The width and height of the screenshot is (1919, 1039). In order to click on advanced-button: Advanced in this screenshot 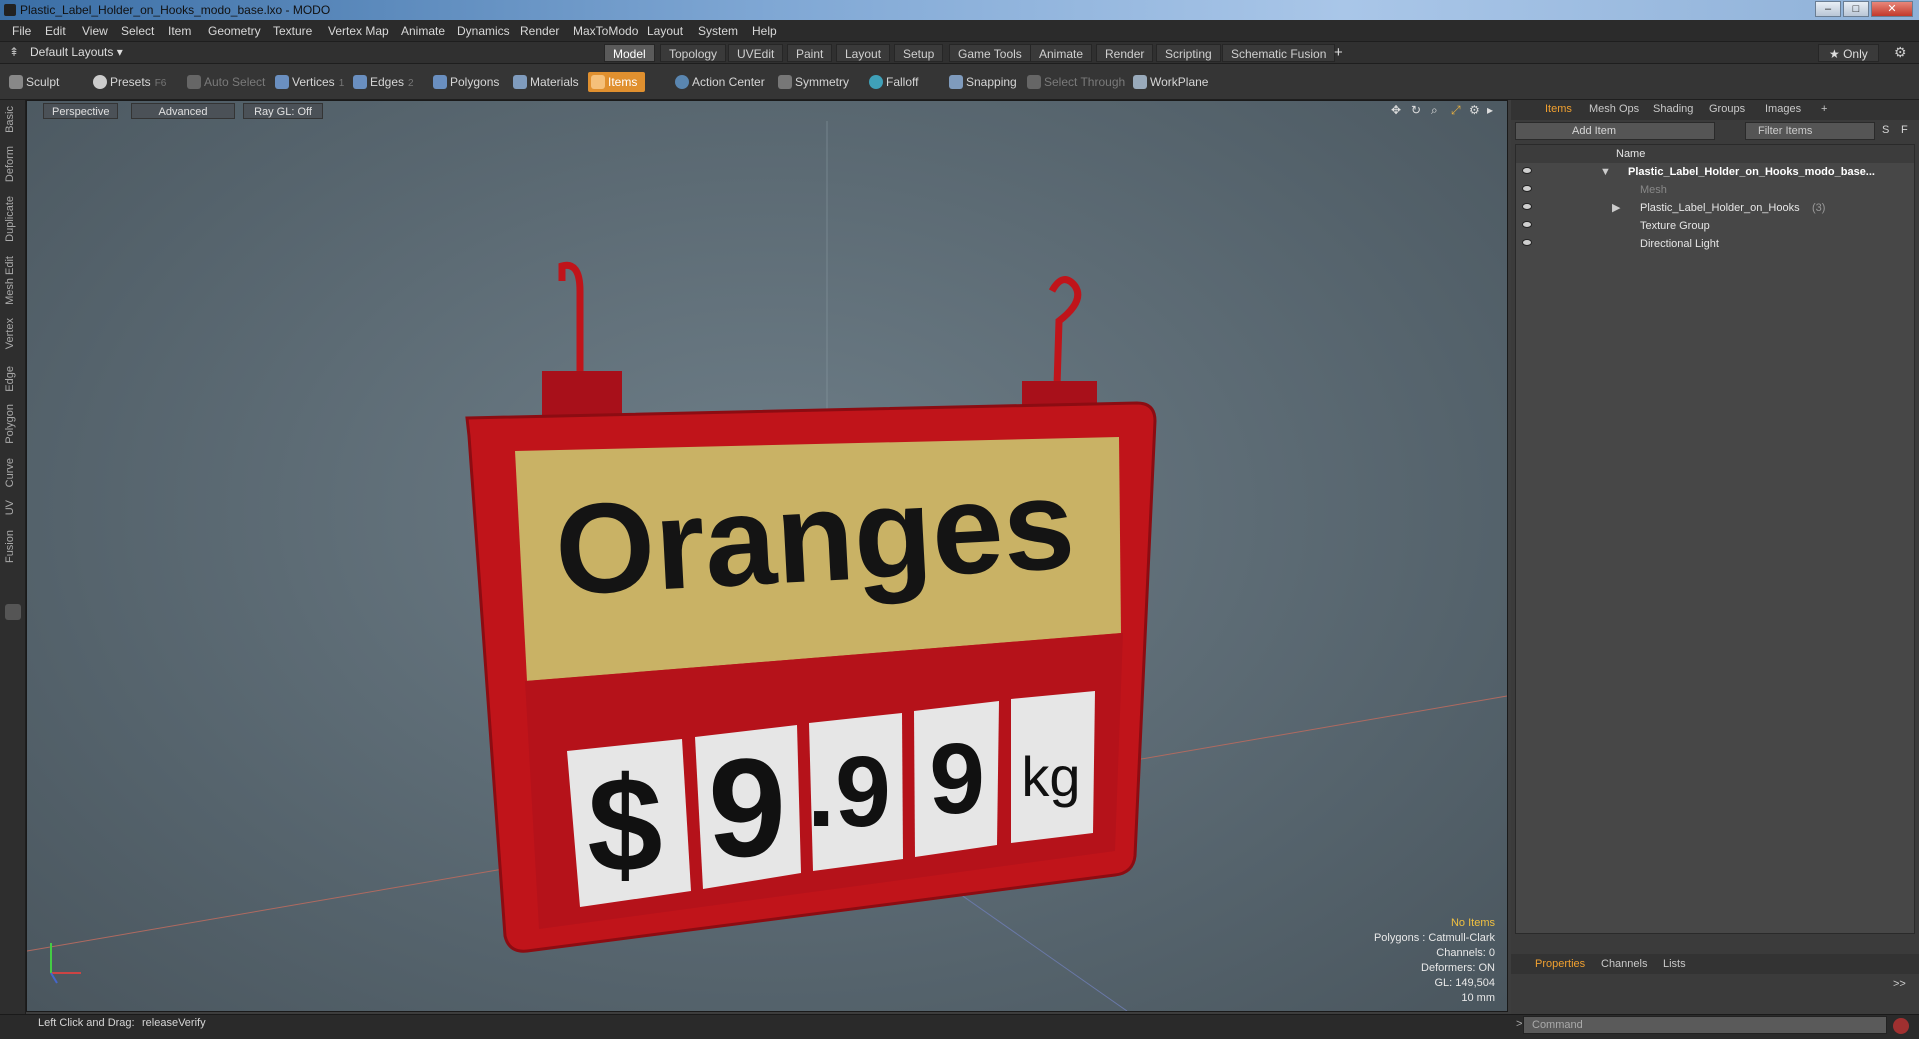, I will do `click(183, 111)`.